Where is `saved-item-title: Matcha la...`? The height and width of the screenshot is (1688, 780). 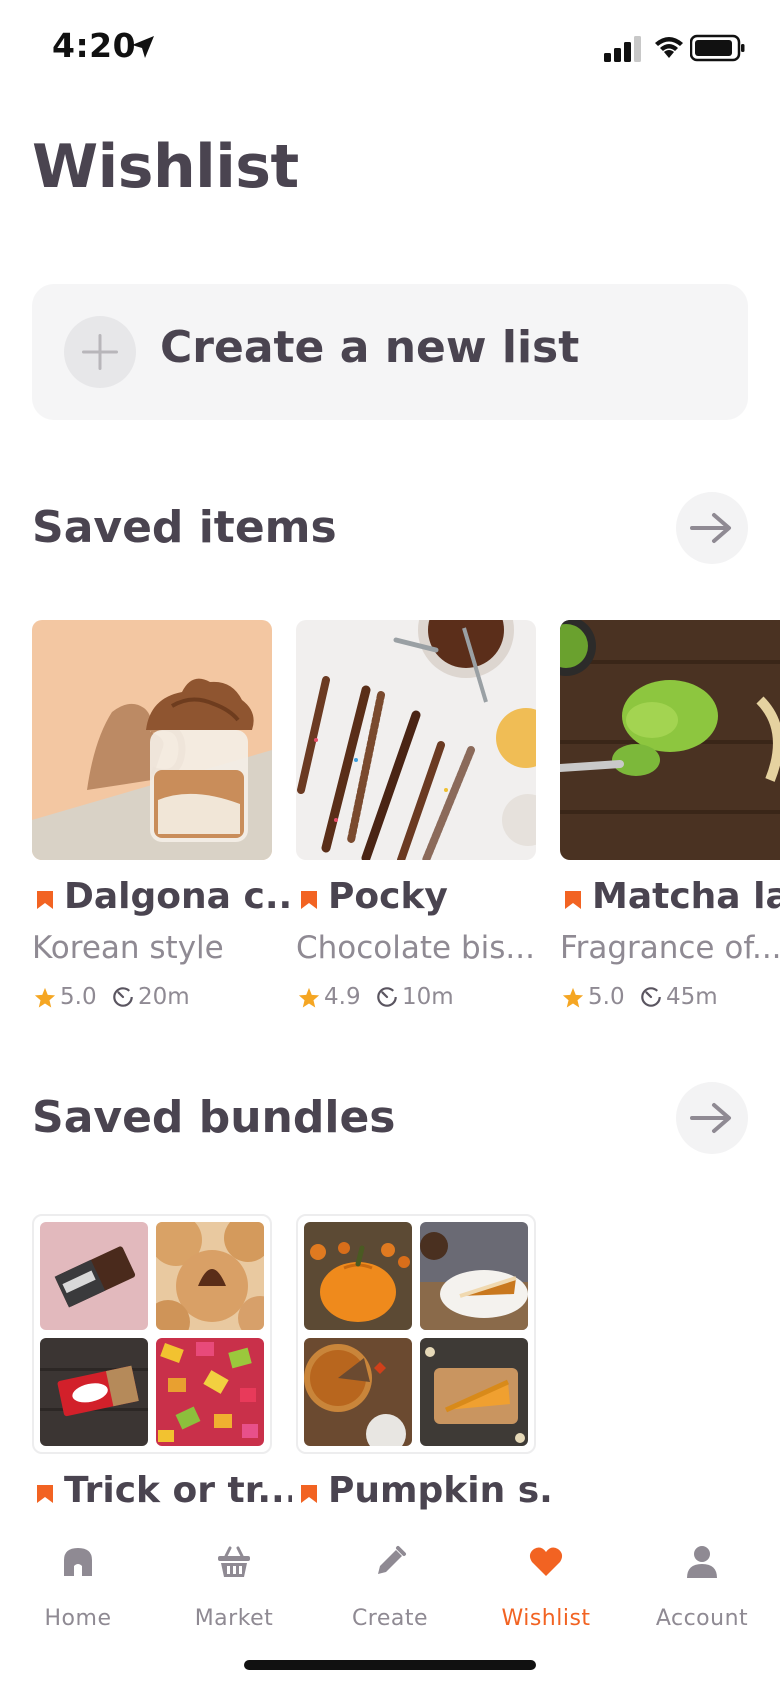
saved-item-title: Matcha la... is located at coordinates (686, 896).